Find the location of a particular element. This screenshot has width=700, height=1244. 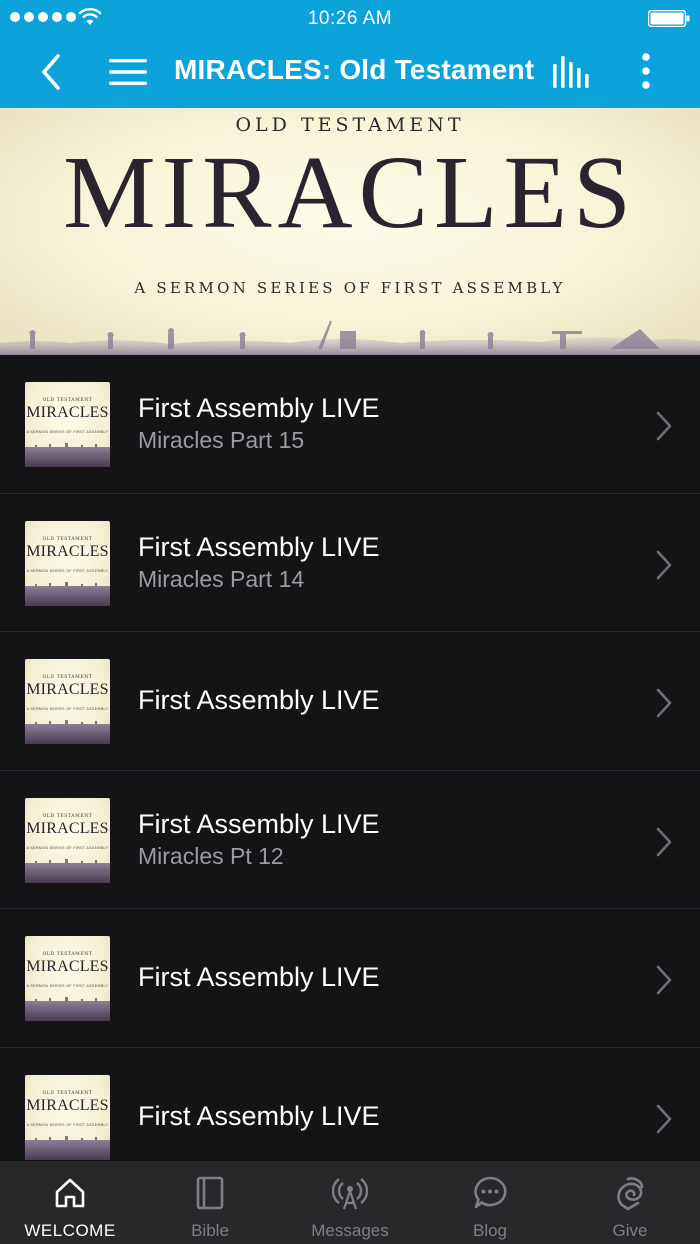

tab-messages: Messages is located at coordinates (350, 1202).